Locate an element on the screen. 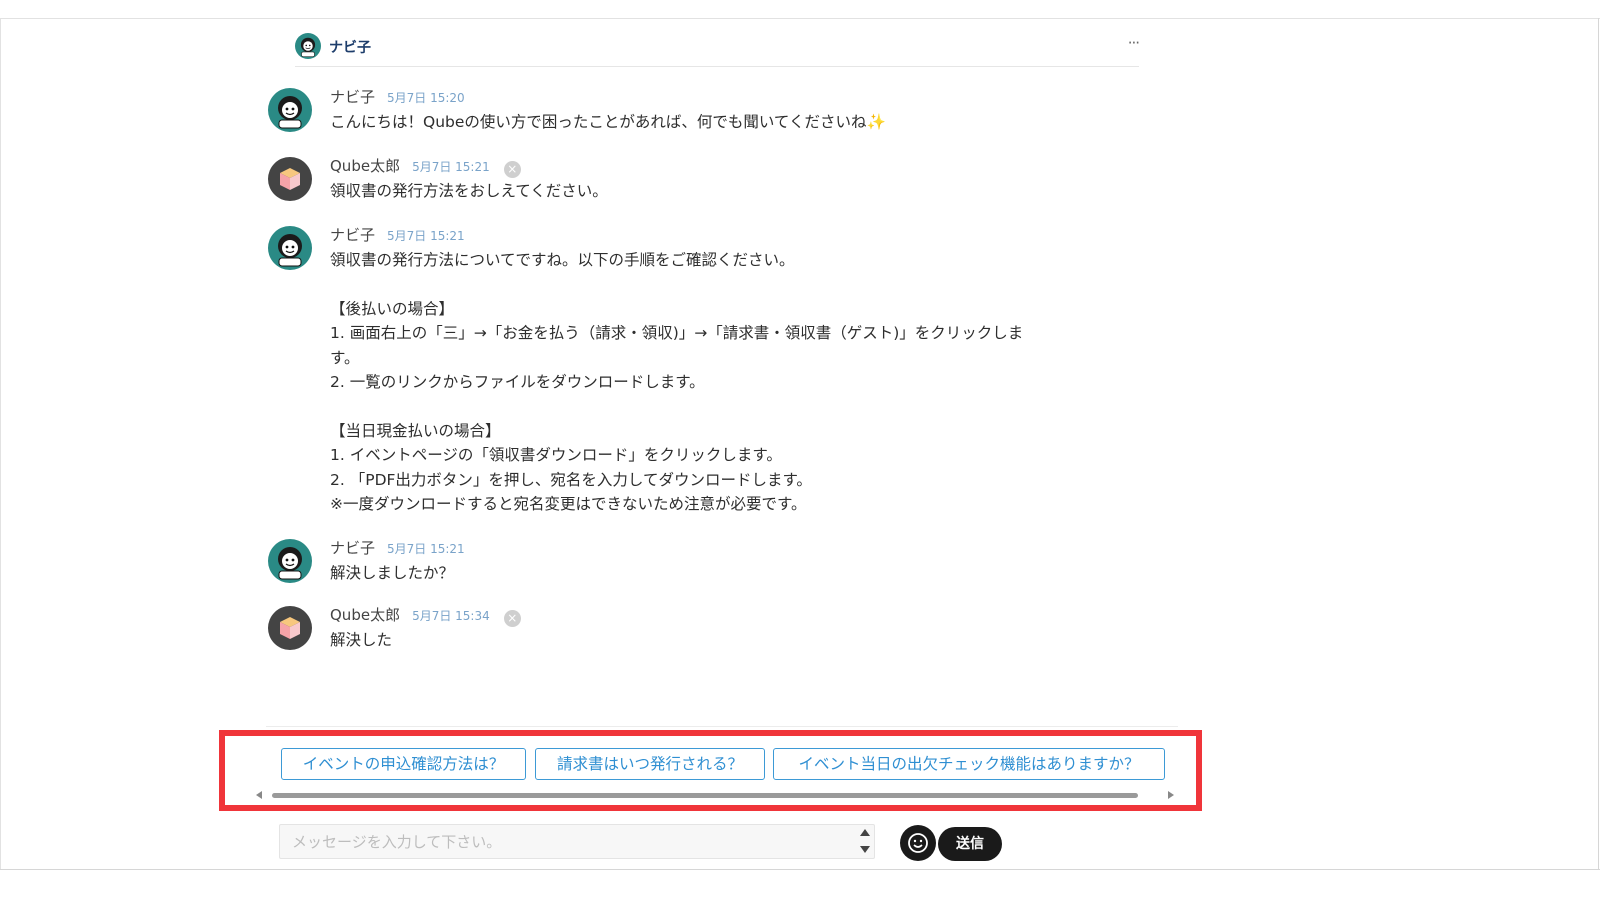 Image resolution: width=1600 pixels, height=900 pixels. message-body: 解決した is located at coordinates (361, 640).